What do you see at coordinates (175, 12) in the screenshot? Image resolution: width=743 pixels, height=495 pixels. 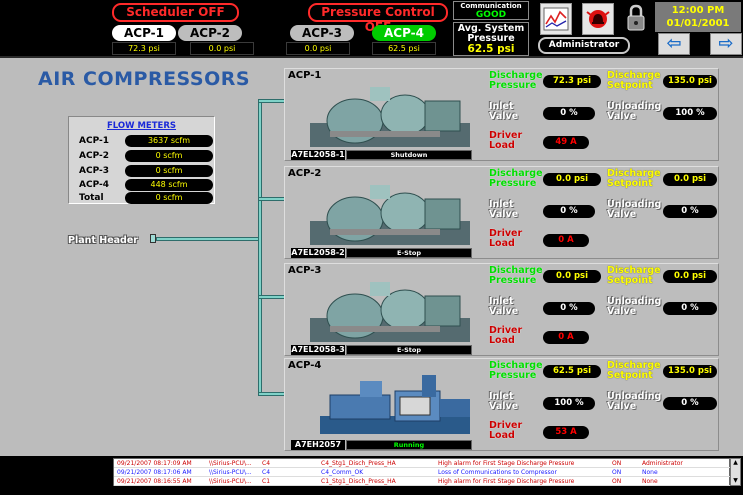 I see `scheduler-status-button: Scheduler OFF` at bounding box center [175, 12].